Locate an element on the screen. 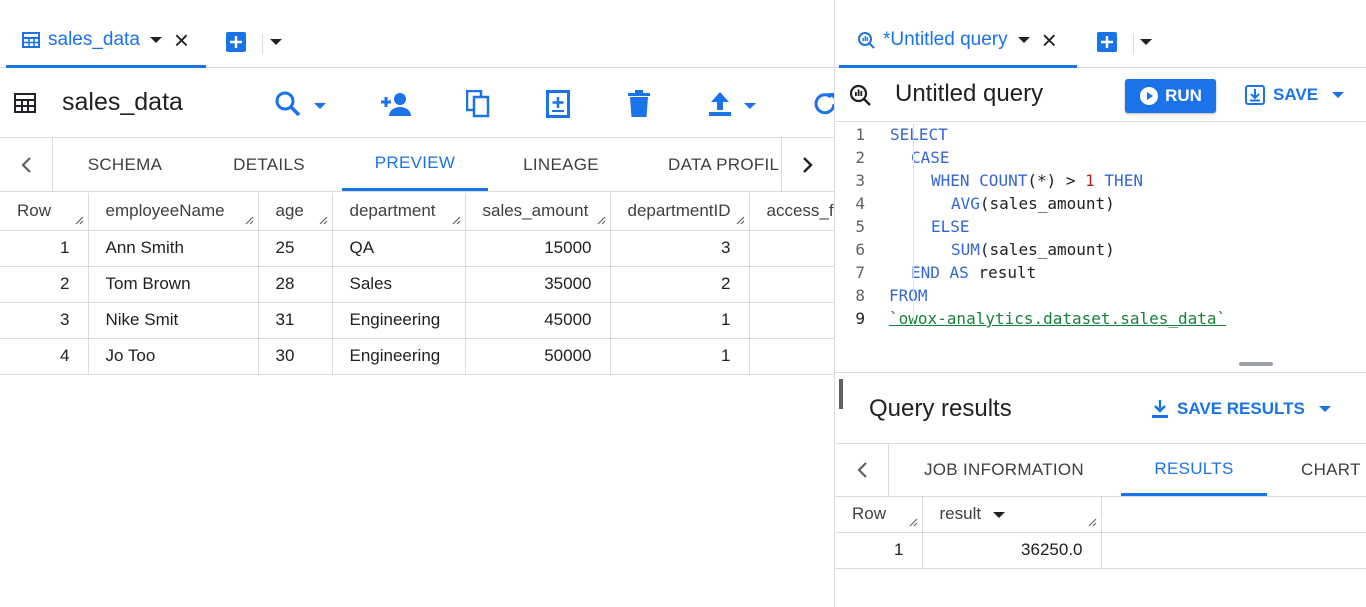 This screenshot has width=1366, height=607. save-results-caret-icon is located at coordinates (1324, 409).